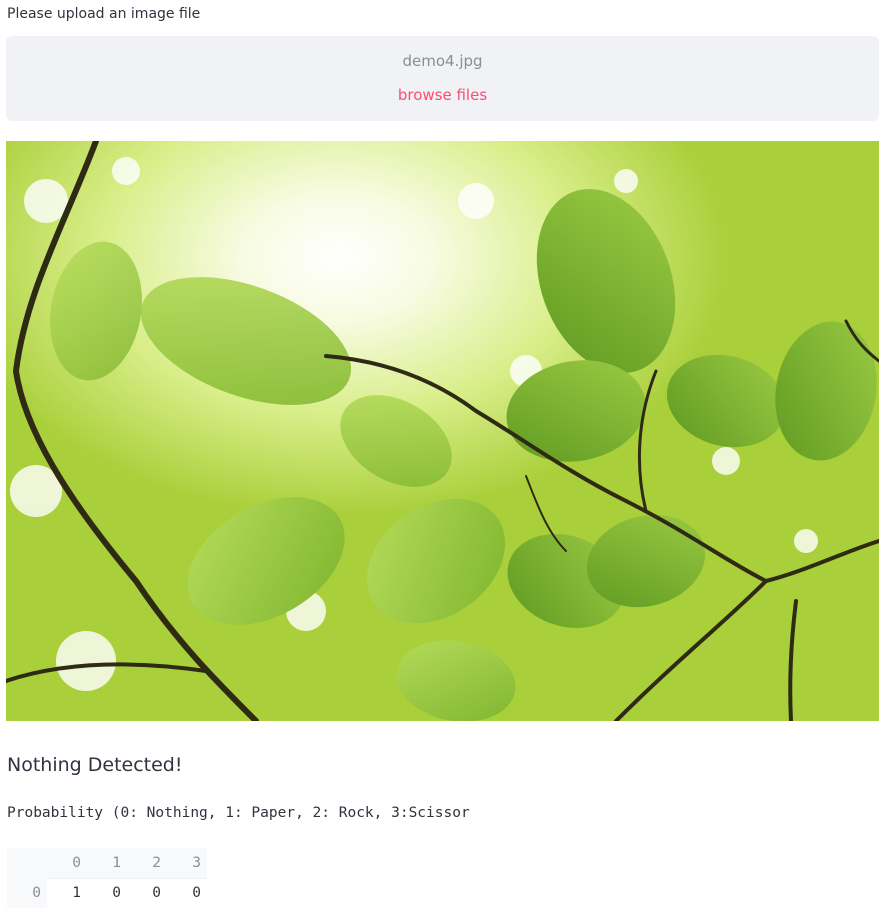  I want to click on table-header-row: 0 1 2 3, so click(107, 863).